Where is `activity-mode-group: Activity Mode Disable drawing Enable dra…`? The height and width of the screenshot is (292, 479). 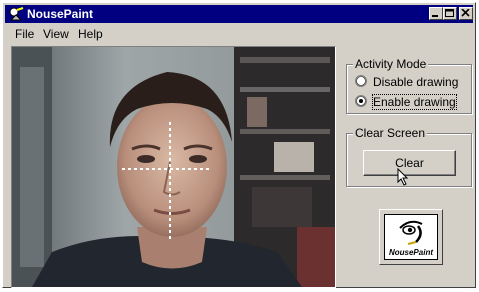
activity-mode-group: Activity Mode Disable drawing Enable dra… is located at coordinates (409, 85).